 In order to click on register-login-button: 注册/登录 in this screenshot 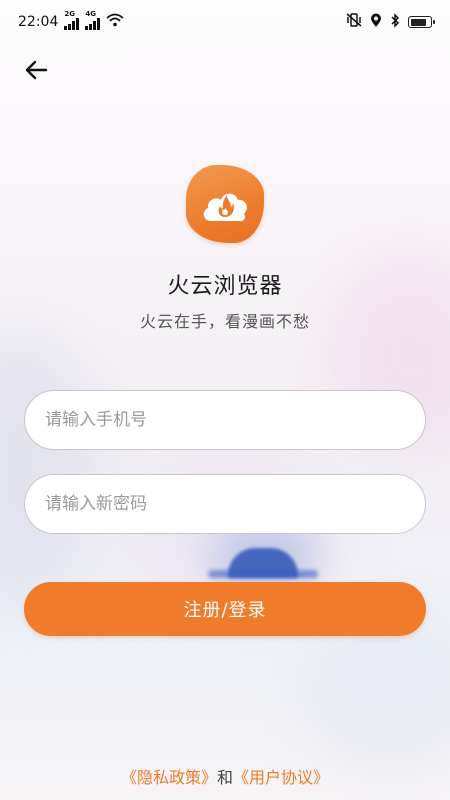, I will do `click(225, 609)`.